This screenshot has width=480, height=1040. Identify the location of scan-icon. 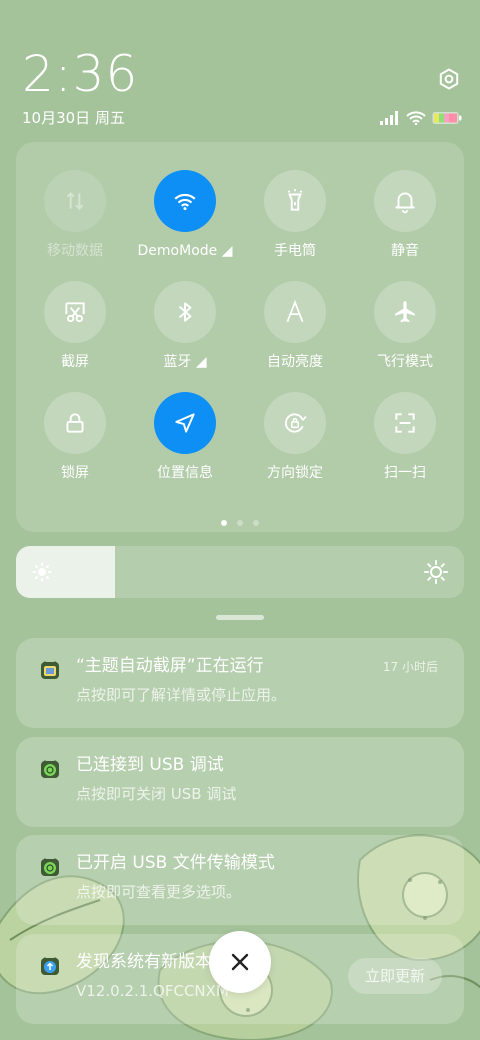
(405, 423).